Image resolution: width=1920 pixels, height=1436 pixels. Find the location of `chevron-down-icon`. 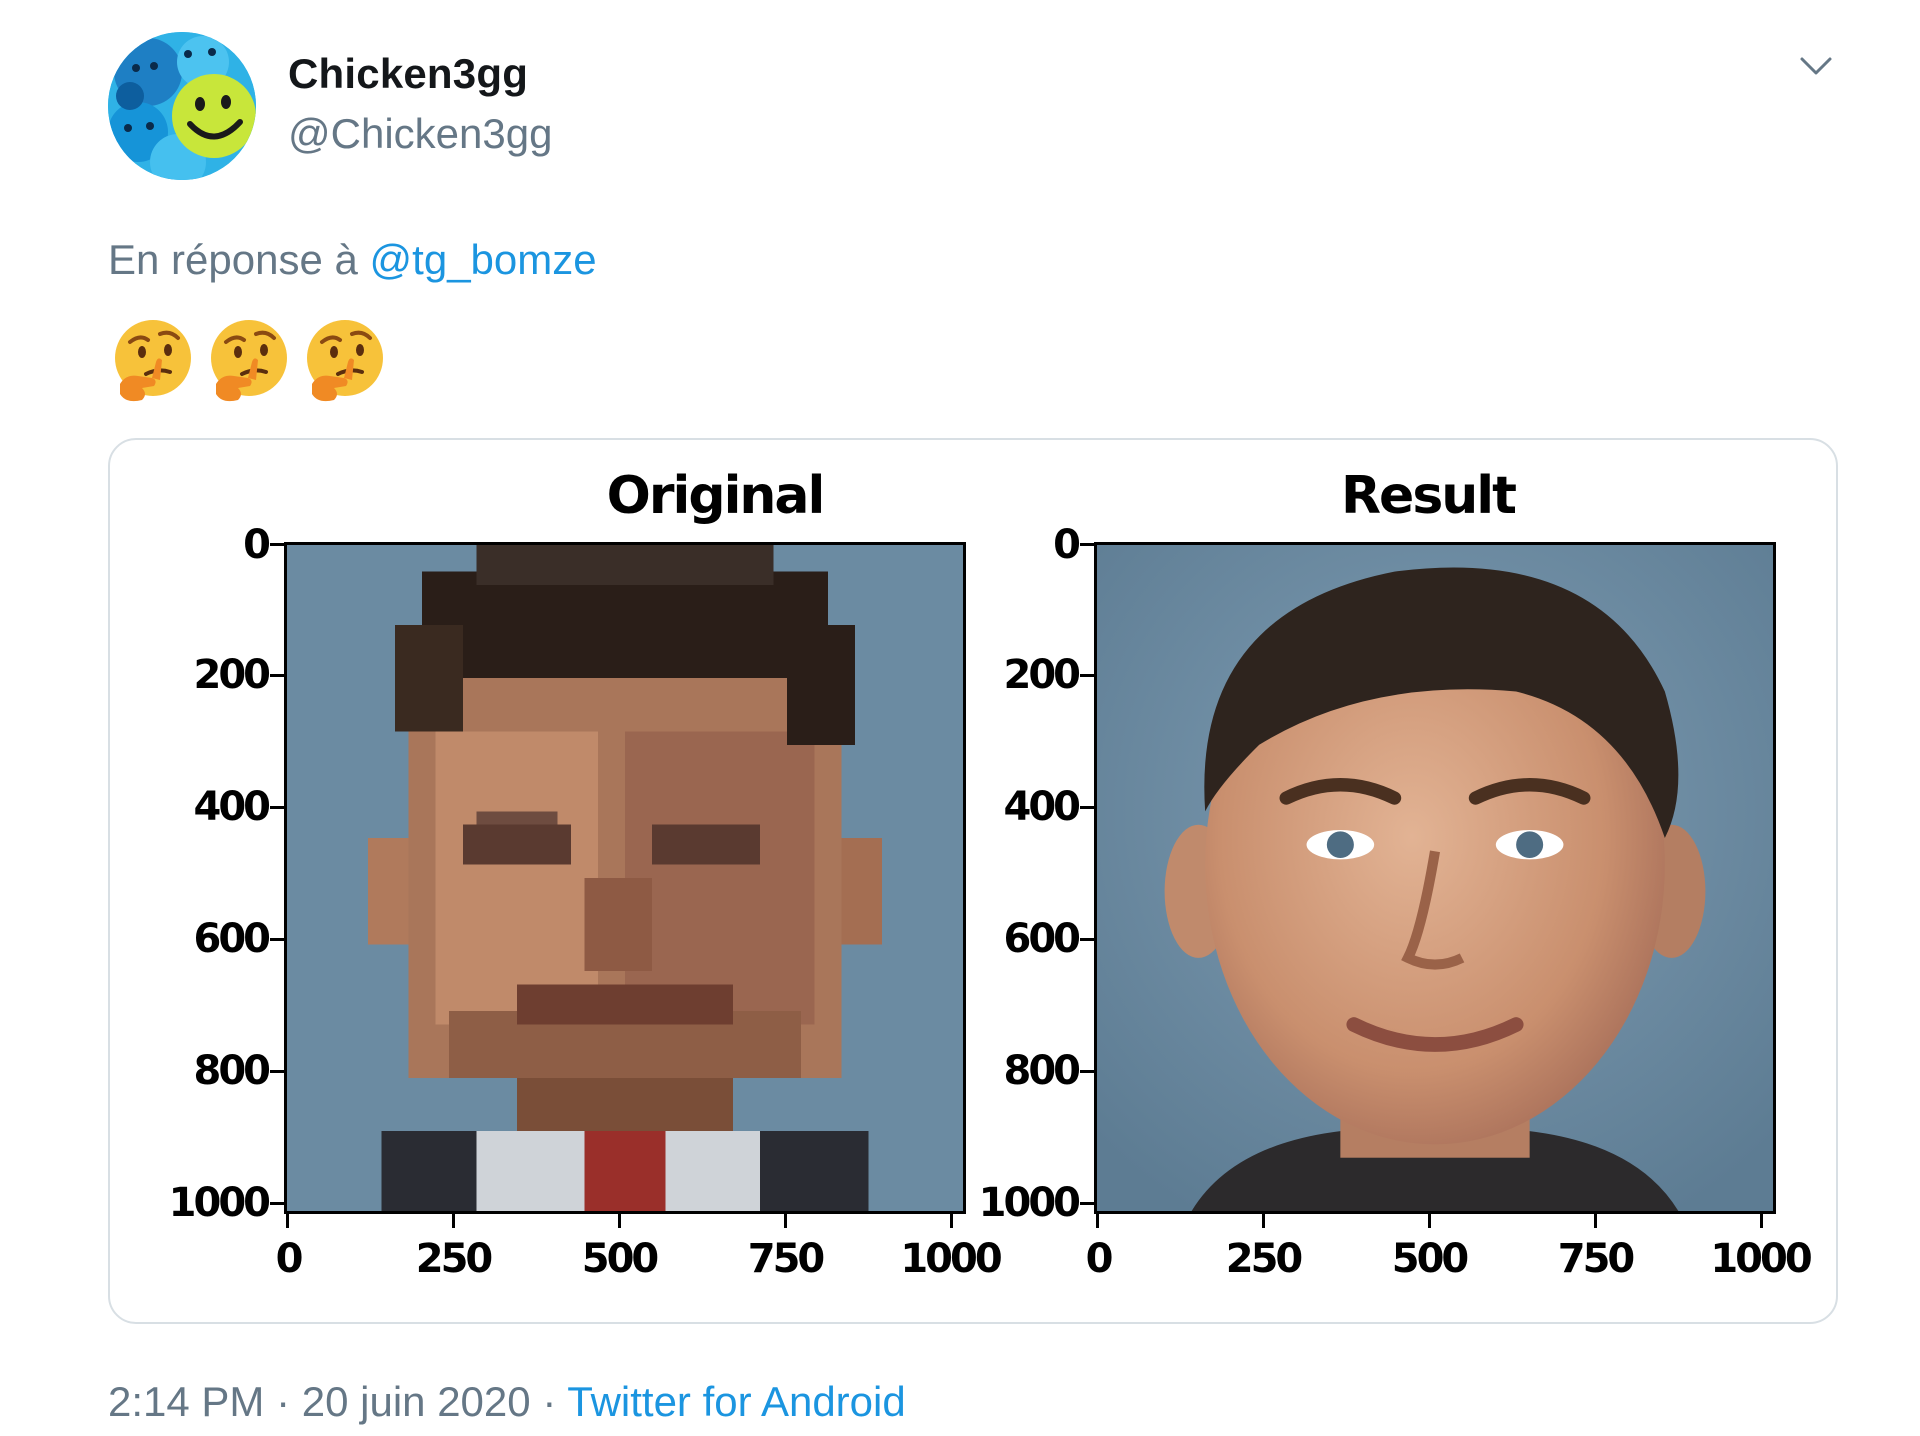

chevron-down-icon is located at coordinates (1816, 66).